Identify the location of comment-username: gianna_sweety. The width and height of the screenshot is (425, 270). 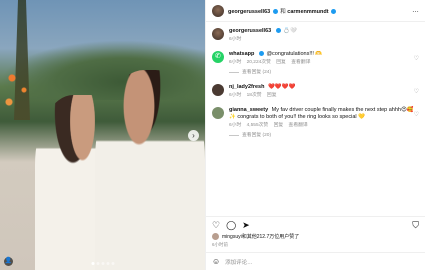
(248, 110).